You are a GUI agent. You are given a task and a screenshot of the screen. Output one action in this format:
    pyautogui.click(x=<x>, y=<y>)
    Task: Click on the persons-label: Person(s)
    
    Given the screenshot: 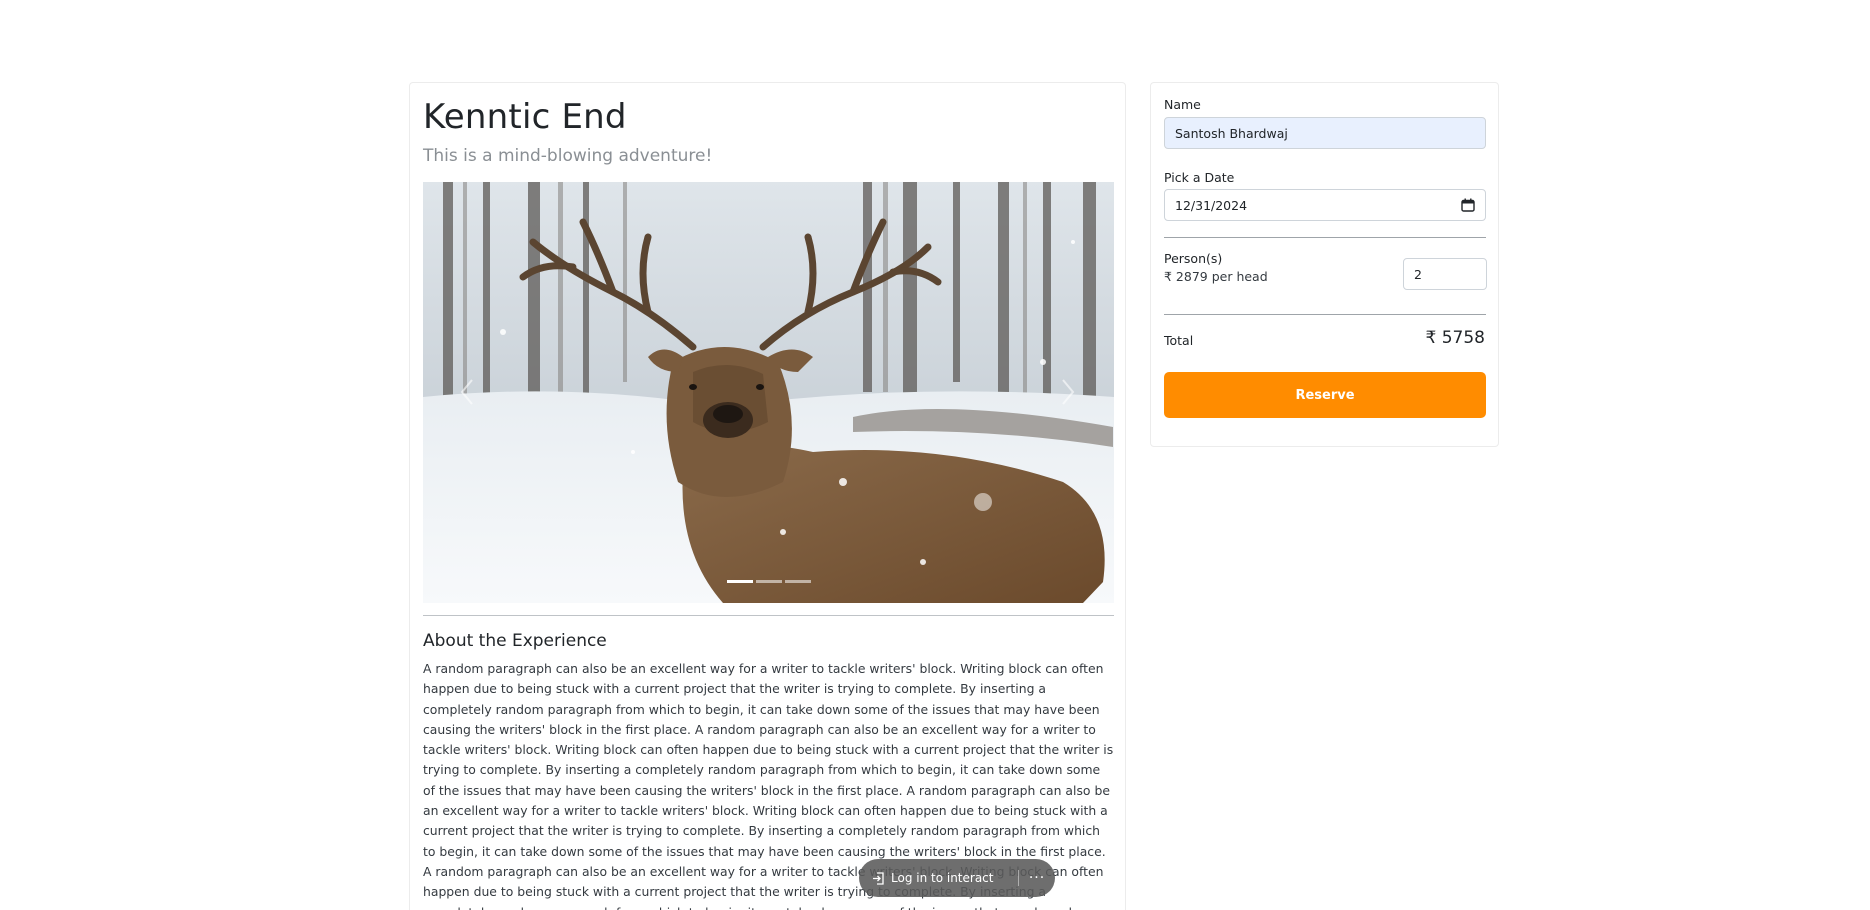 What is the action you would take?
    pyautogui.click(x=1193, y=258)
    